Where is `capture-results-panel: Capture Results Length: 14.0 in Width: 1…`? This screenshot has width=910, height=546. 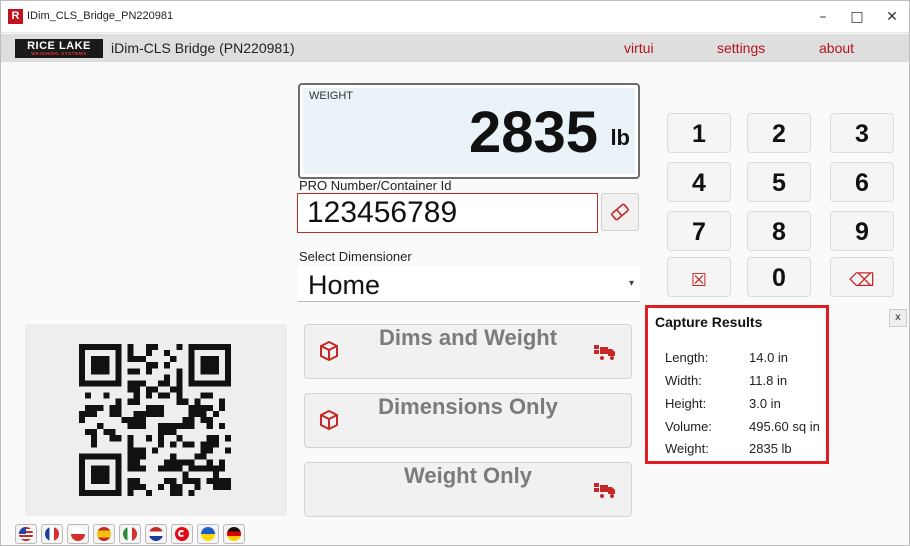
capture-results-panel: Capture Results Length: 14.0 in Width: 1… is located at coordinates (737, 384).